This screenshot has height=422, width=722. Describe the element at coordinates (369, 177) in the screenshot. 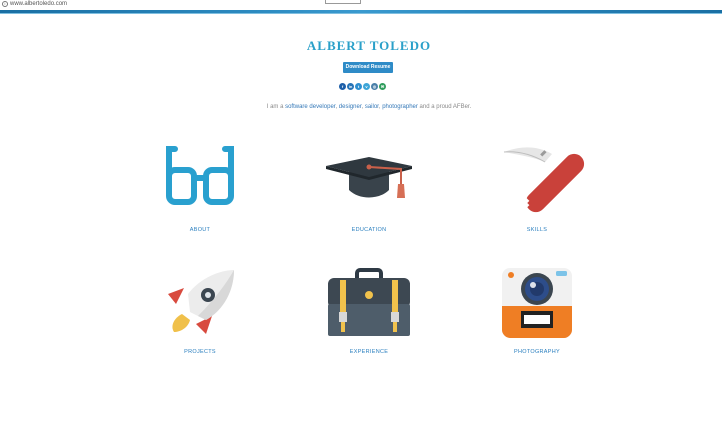

I see `graduation-cap-icon` at that location.